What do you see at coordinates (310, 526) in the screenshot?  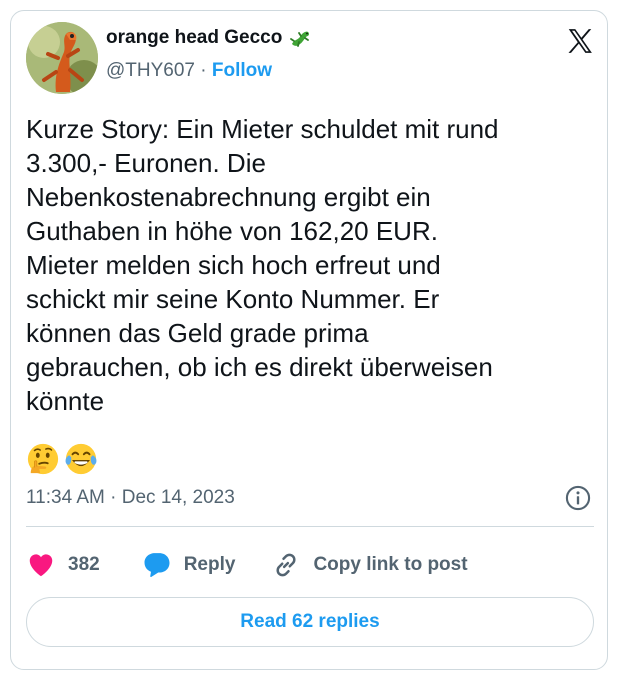 I see `divider` at bounding box center [310, 526].